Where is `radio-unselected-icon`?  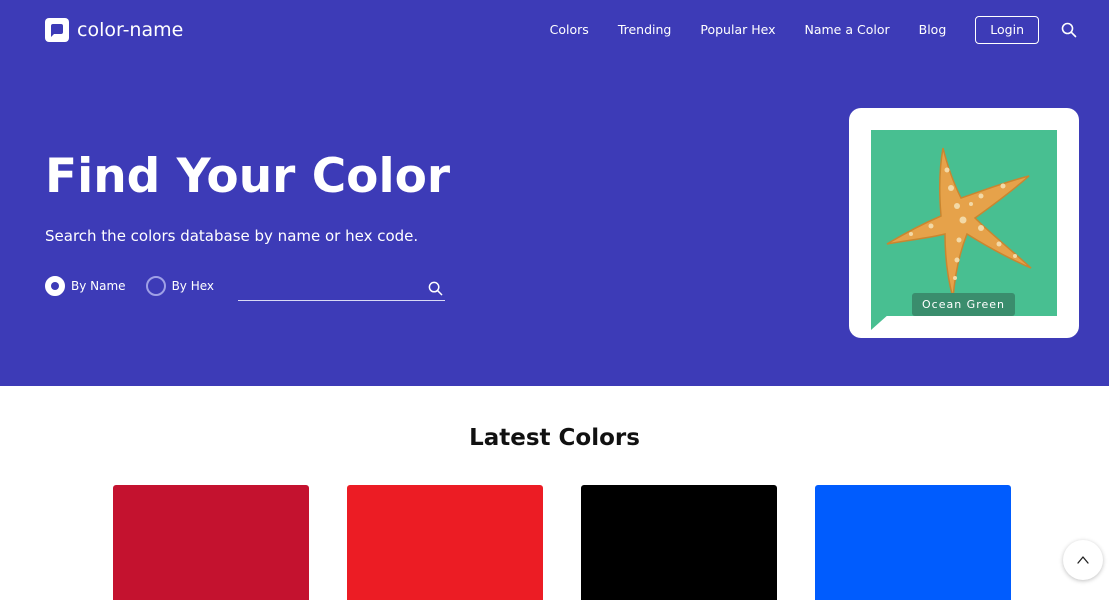
radio-unselected-icon is located at coordinates (155, 286).